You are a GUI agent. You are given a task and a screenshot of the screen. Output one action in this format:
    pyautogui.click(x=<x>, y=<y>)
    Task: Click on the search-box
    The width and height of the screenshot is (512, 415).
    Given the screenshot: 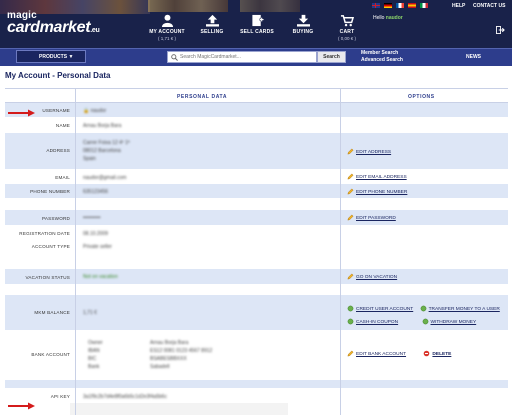 What is the action you would take?
    pyautogui.click(x=242, y=57)
    